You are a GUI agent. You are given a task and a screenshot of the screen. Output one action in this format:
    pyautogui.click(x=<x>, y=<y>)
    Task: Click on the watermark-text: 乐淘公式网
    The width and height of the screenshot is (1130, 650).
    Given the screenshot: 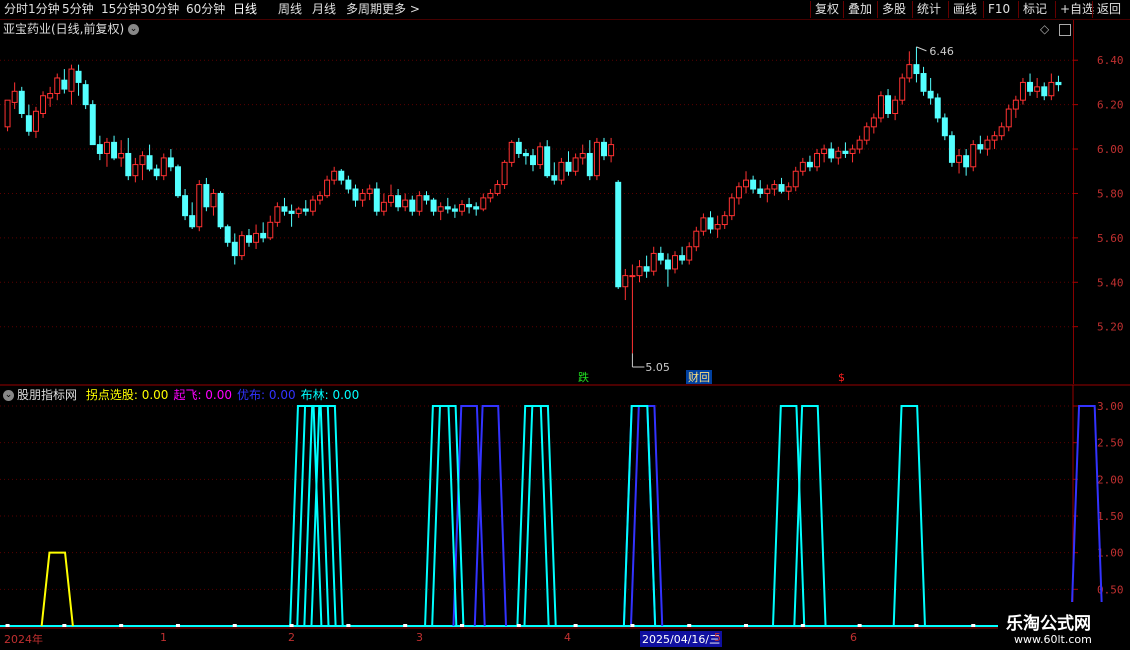 What is the action you would take?
    pyautogui.click(x=1048, y=624)
    